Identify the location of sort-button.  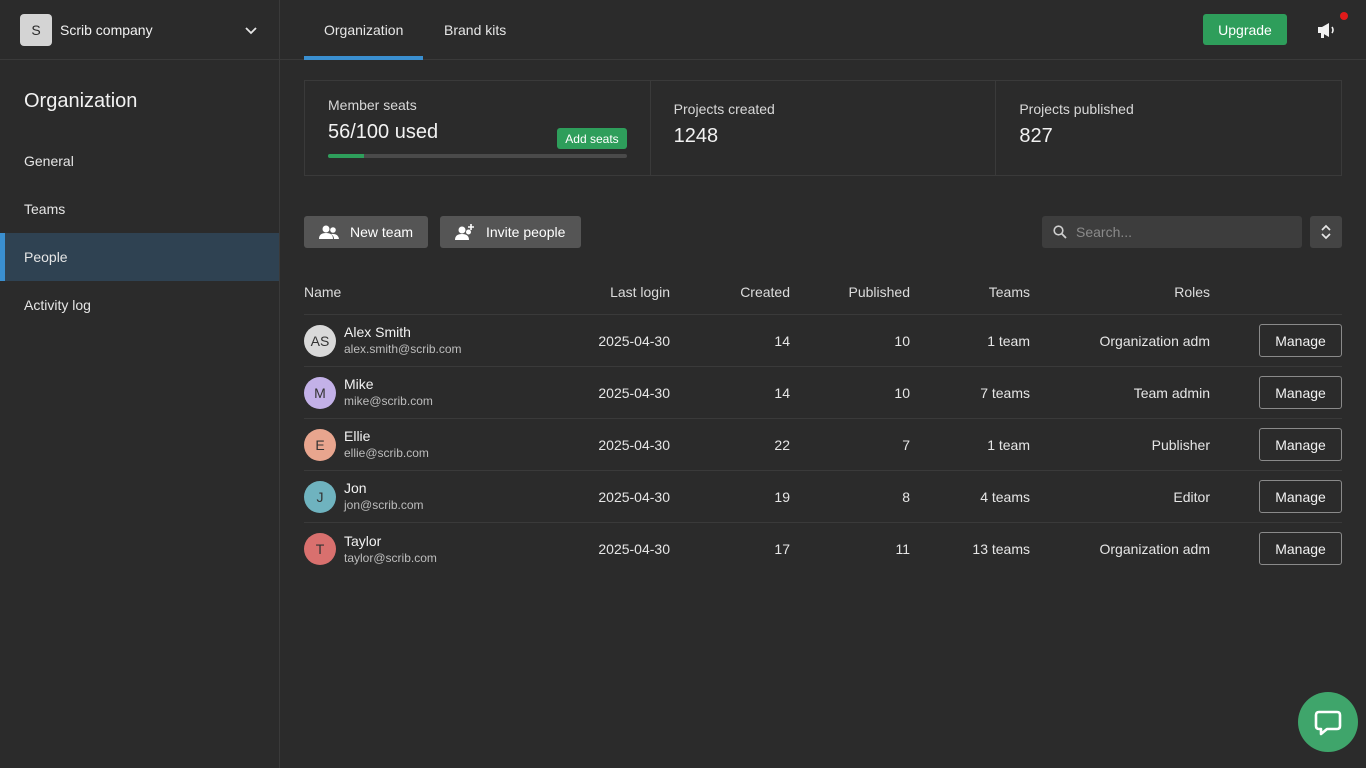
(1326, 232).